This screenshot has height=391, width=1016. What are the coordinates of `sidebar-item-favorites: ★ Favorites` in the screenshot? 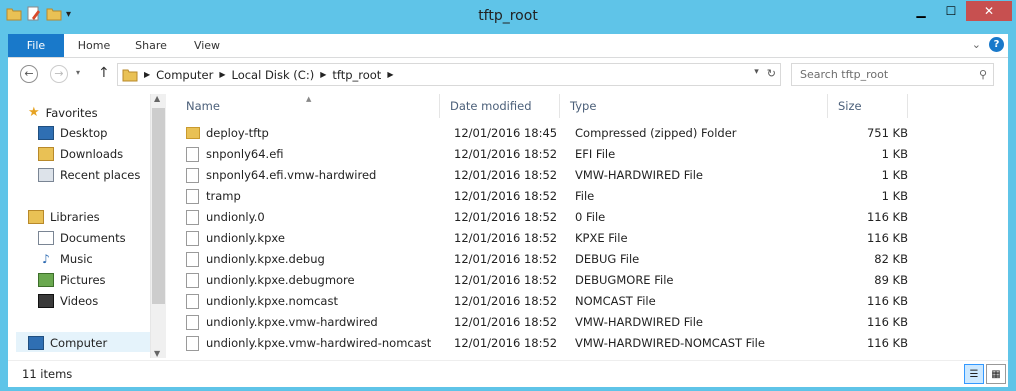 It's located at (63, 112).